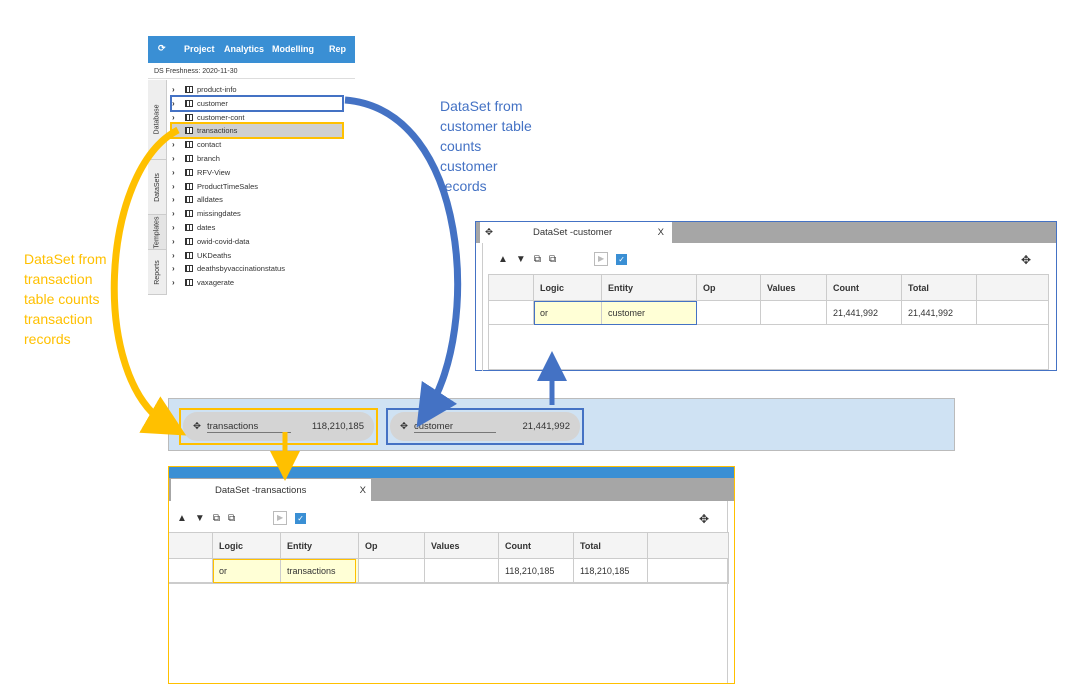  I want to click on customer-curve-arrow, so click(403, 262).